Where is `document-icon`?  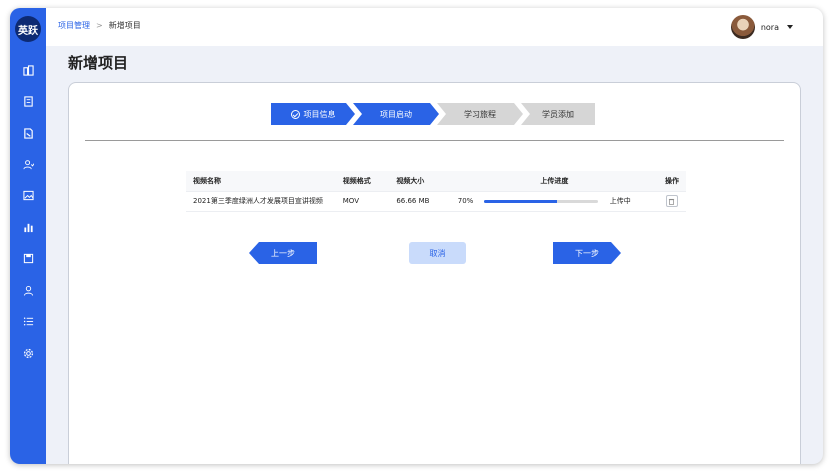 document-icon is located at coordinates (28, 101).